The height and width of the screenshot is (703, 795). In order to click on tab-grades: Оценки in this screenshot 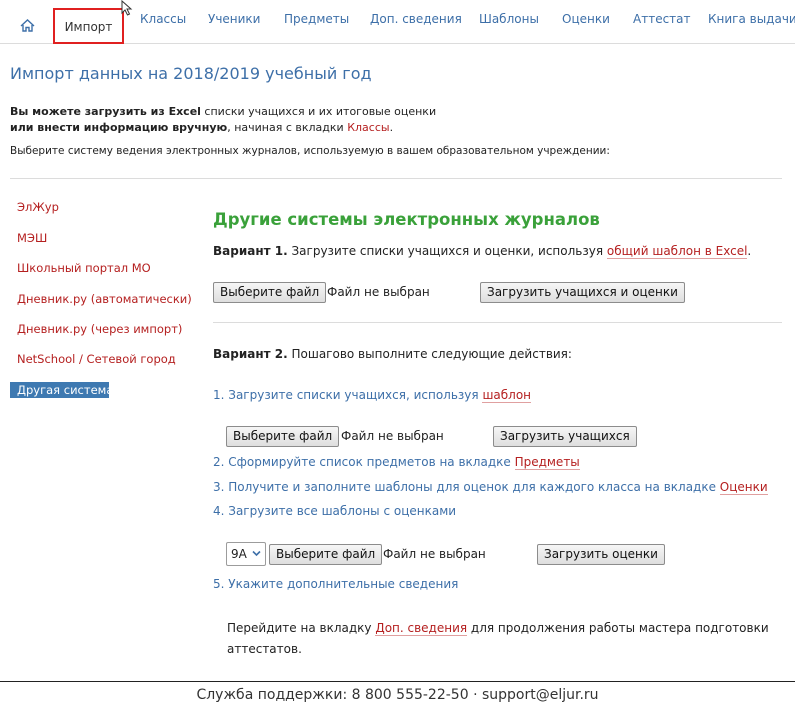, I will do `click(586, 22)`.